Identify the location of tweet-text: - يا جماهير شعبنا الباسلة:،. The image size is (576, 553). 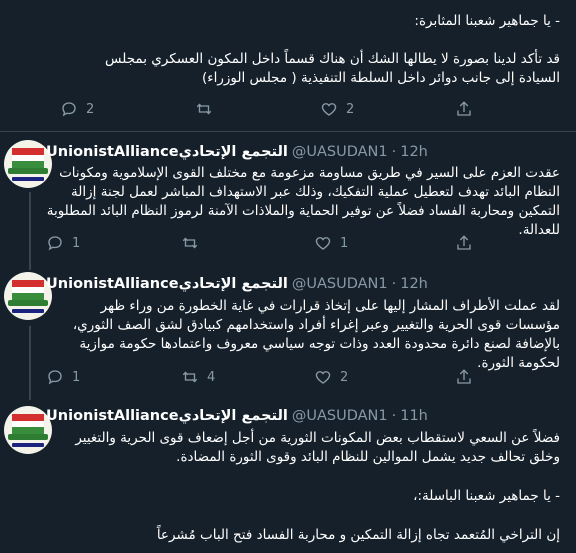
(486, 496).